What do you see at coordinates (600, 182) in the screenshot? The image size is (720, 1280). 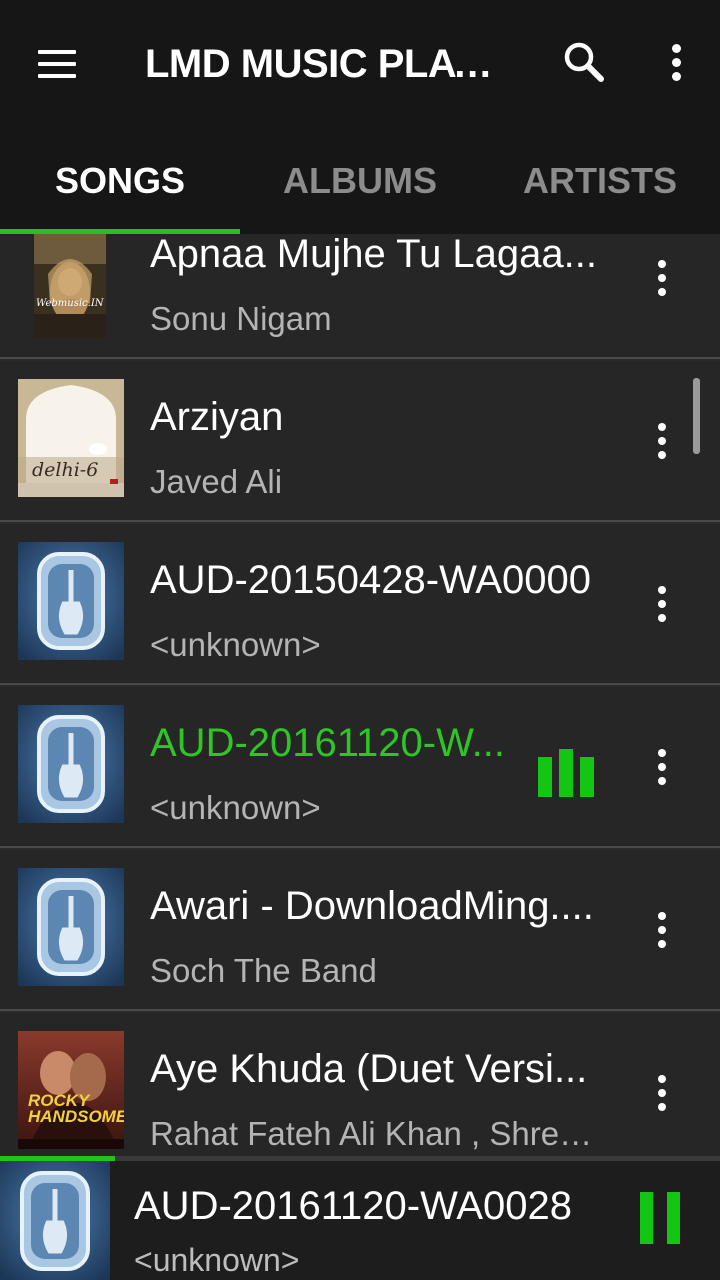 I see `tab-artists: ARTISTS` at bounding box center [600, 182].